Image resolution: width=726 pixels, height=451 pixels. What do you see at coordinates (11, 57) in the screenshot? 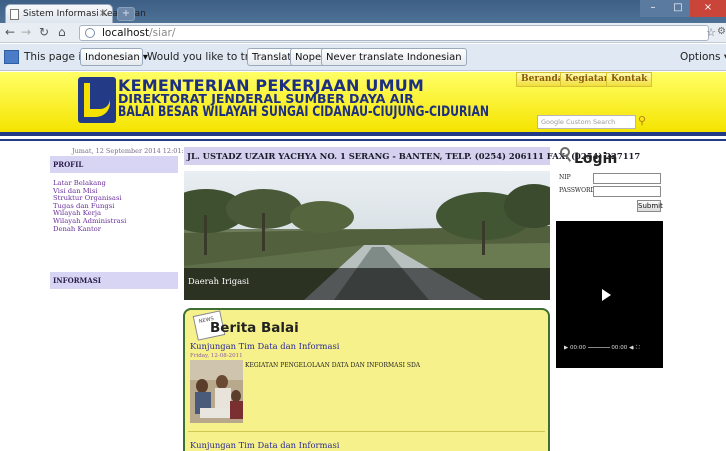
I see `translate-icon` at bounding box center [11, 57].